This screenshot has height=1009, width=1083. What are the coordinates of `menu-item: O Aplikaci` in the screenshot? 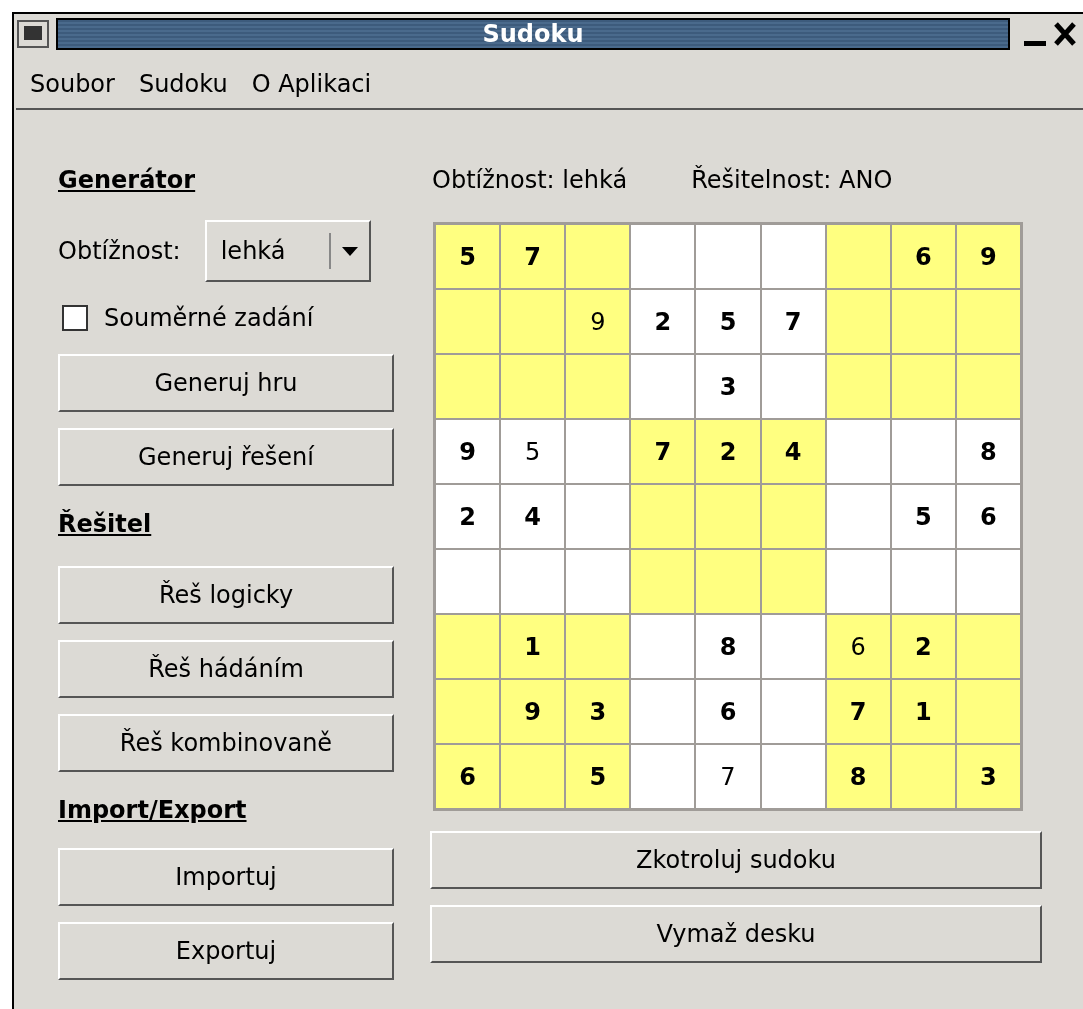 It's located at (311, 84).